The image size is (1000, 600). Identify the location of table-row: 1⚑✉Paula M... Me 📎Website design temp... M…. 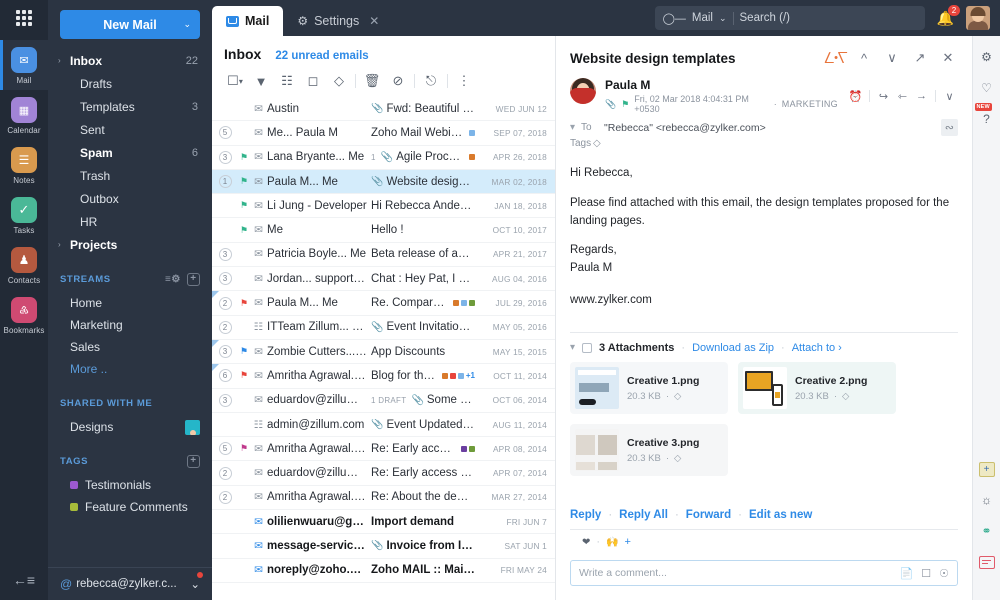
(383, 182).